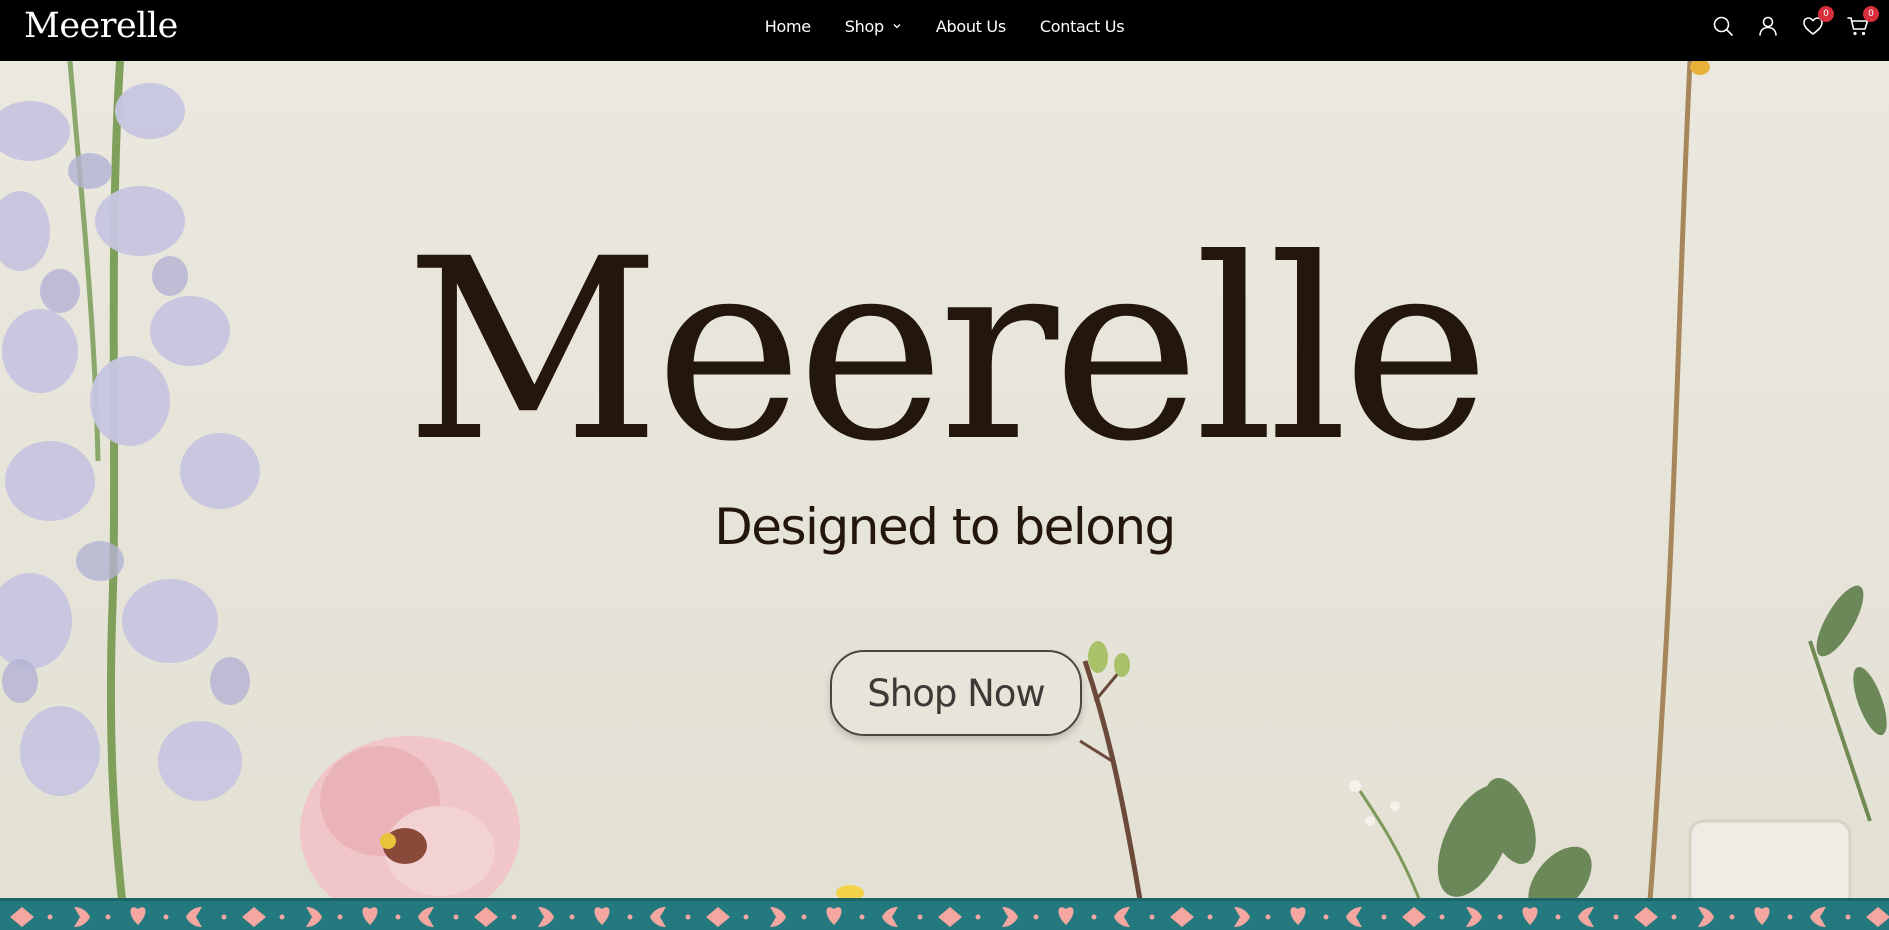  I want to click on search-icon, so click(1723, 26).